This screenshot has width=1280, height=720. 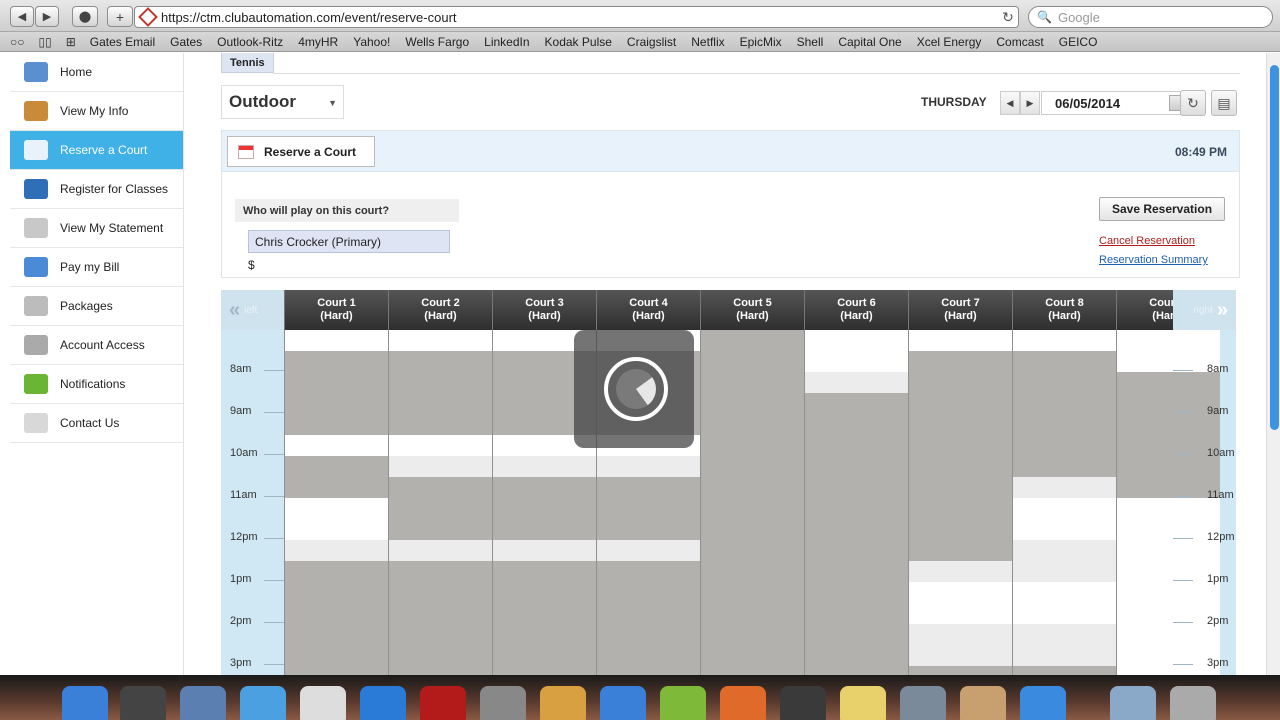 What do you see at coordinates (45, 42) in the screenshot?
I see `book-icon: ▯▯` at bounding box center [45, 42].